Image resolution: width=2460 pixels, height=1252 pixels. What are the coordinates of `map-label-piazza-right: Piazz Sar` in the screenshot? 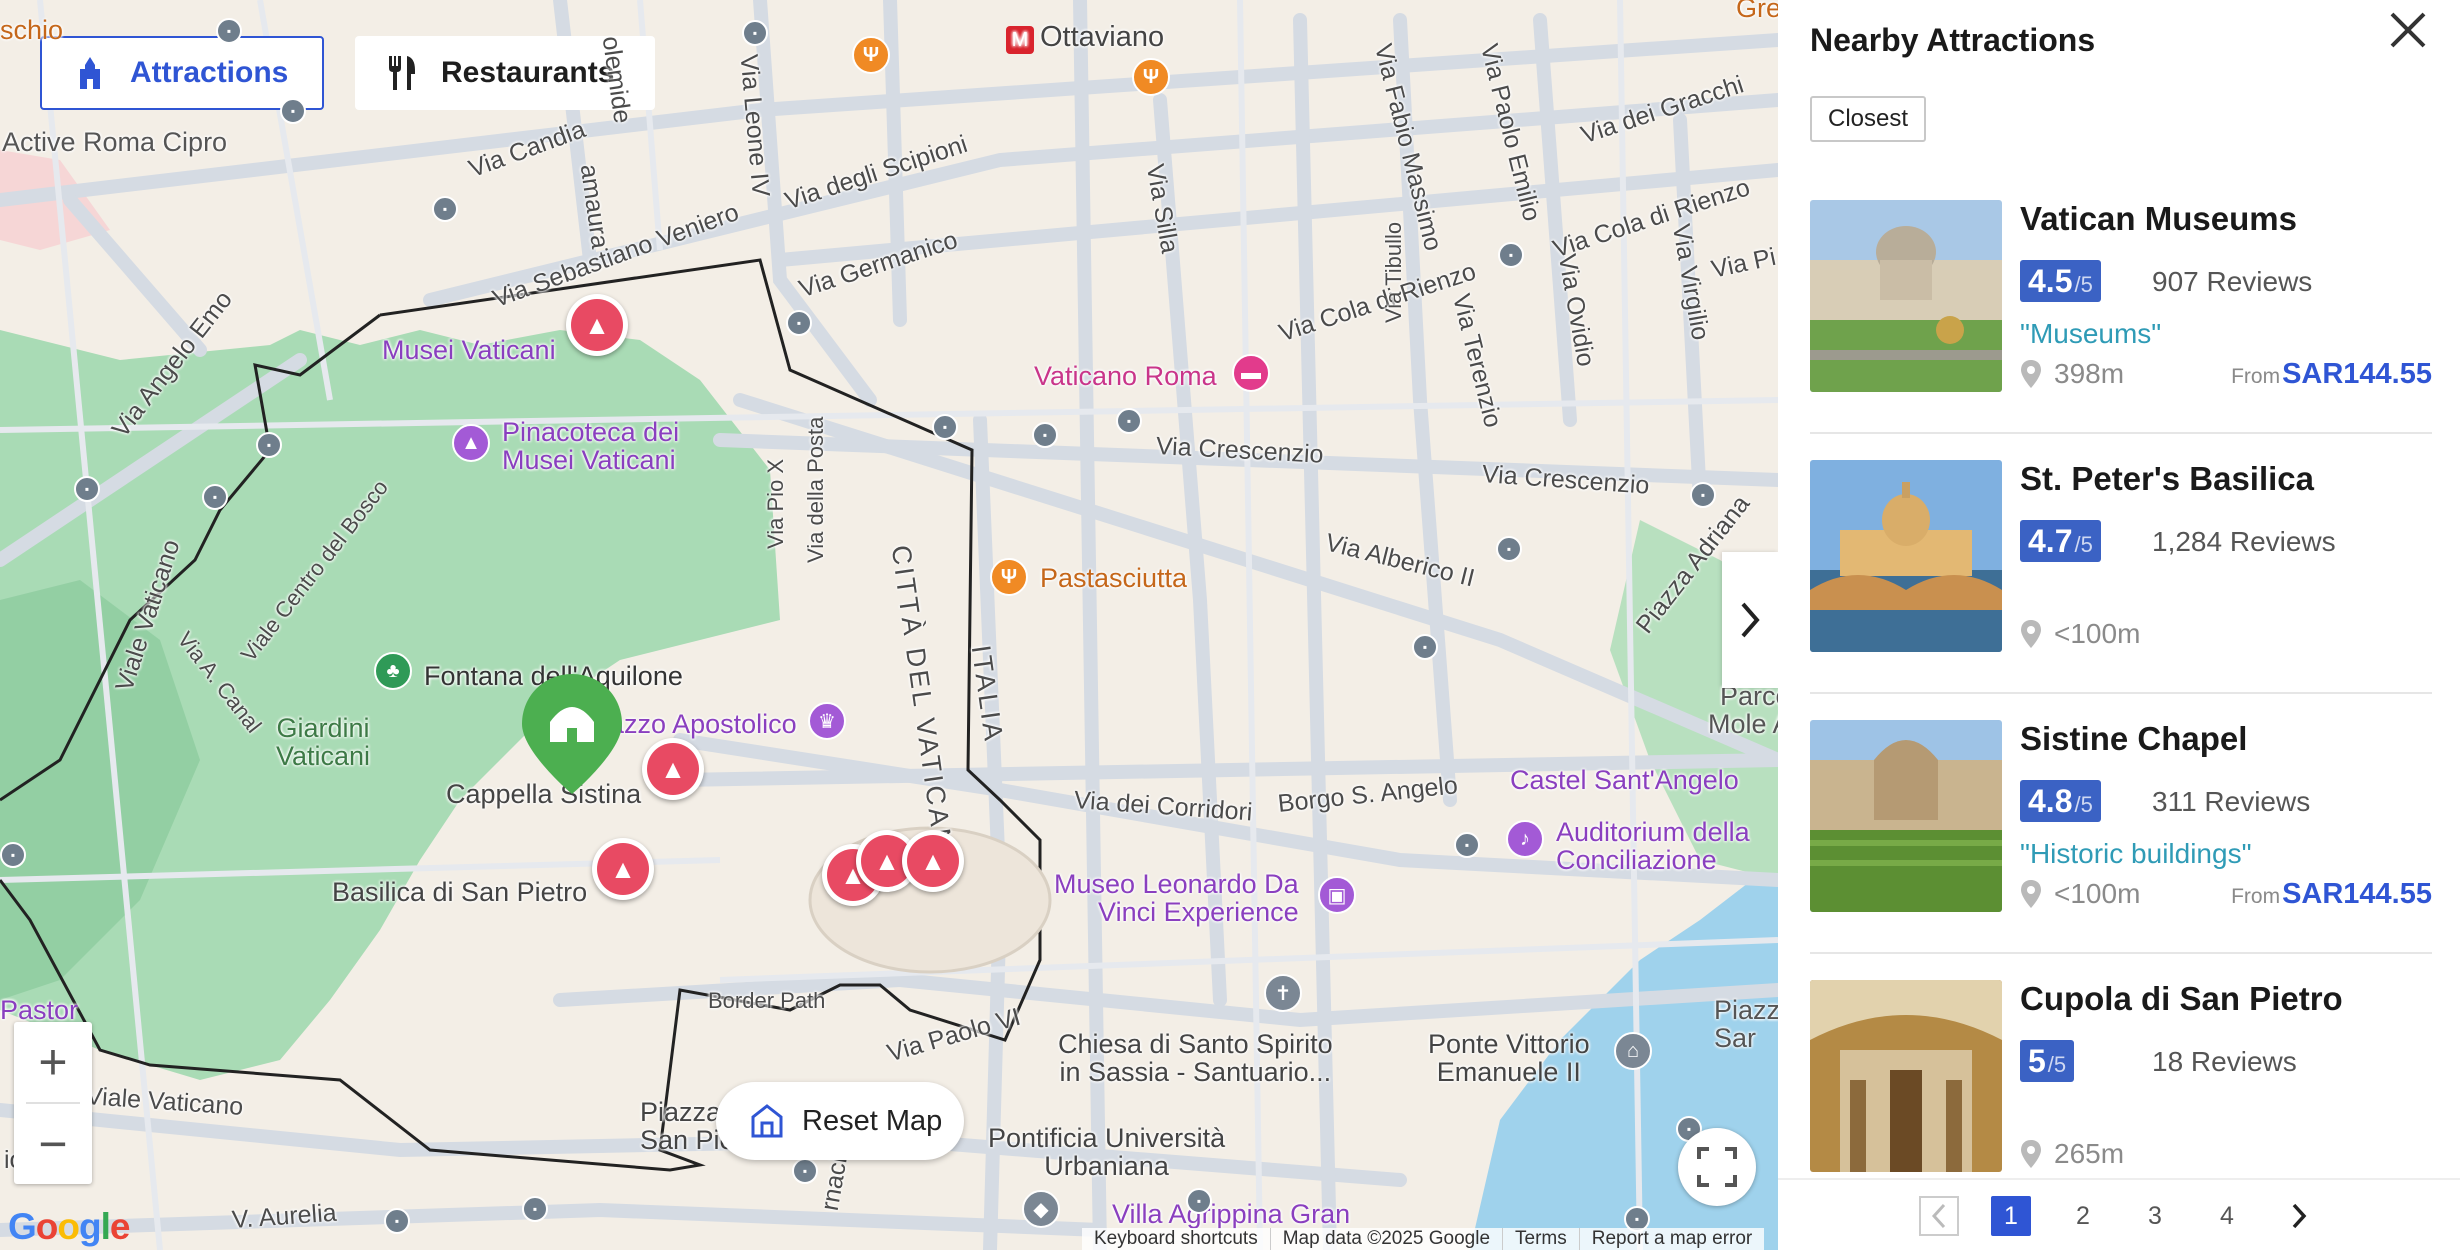 It's located at (1746, 1024).